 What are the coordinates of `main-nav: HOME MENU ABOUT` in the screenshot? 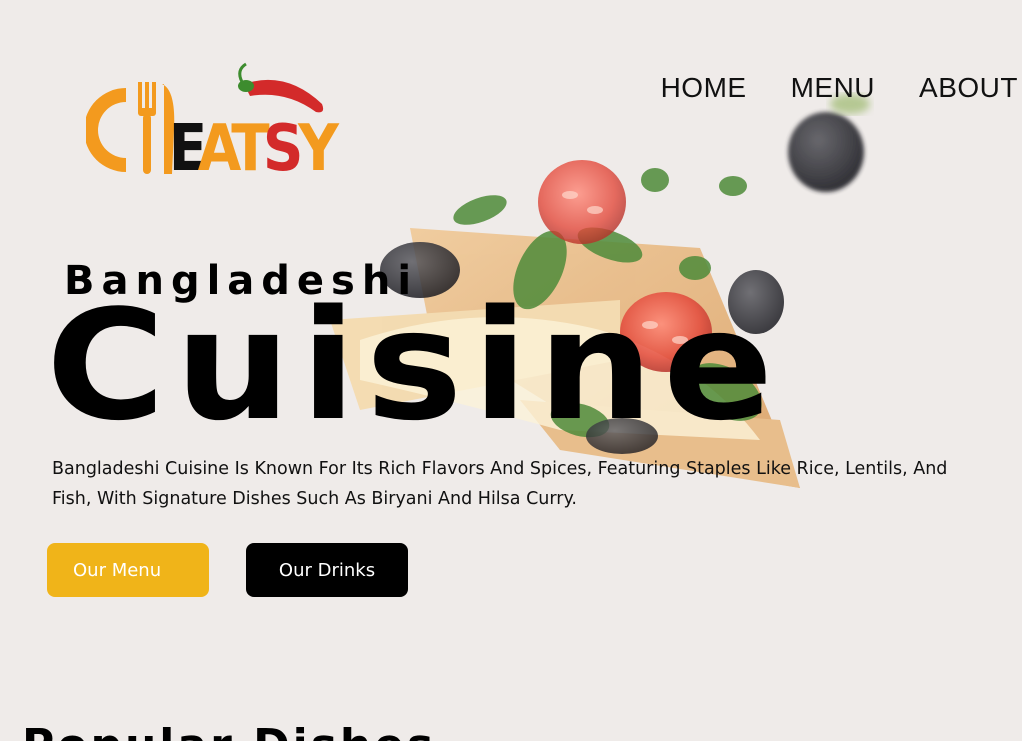 It's located at (839, 88).